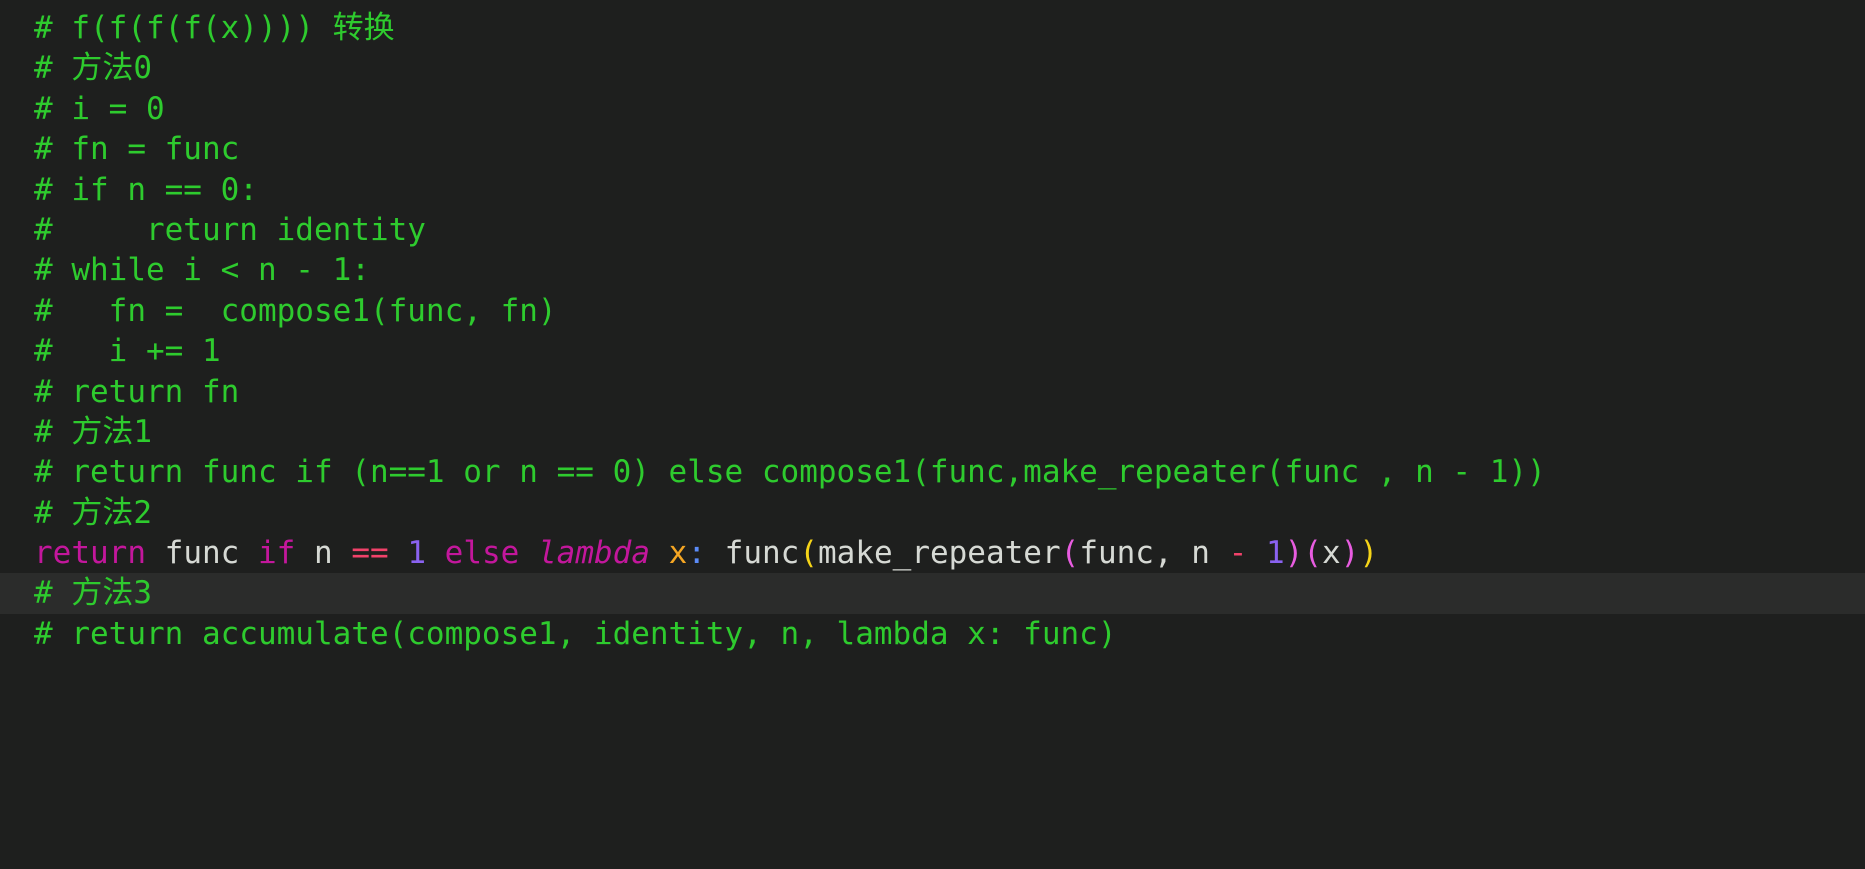 Image resolution: width=1865 pixels, height=869 pixels. What do you see at coordinates (932, 513) in the screenshot?
I see `code-line: # 方法2` at bounding box center [932, 513].